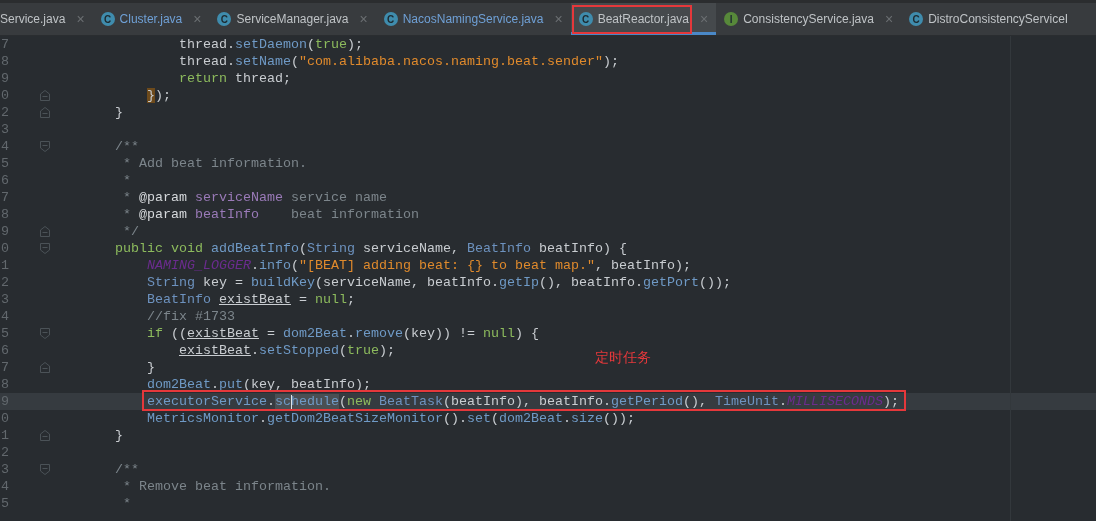  I want to click on code-token: =, so click(271, 333).